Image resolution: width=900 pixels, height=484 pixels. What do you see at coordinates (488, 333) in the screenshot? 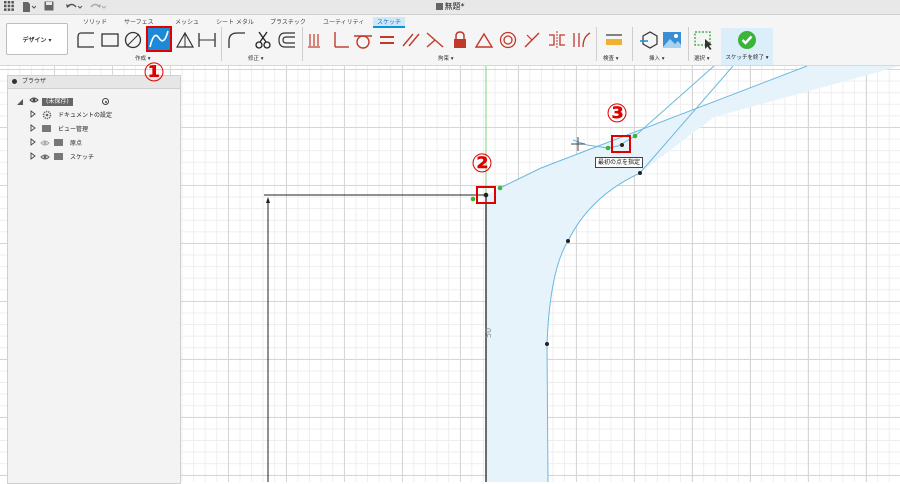
I see `dimension-label: 50` at bounding box center [488, 333].